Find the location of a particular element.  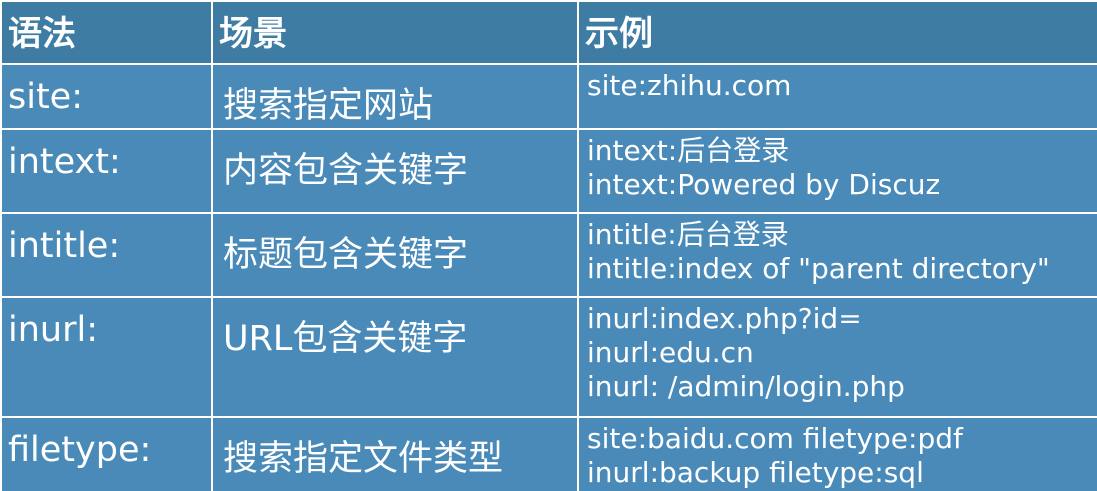

scene-cell: 搜索指定文件类型 is located at coordinates (395, 453).